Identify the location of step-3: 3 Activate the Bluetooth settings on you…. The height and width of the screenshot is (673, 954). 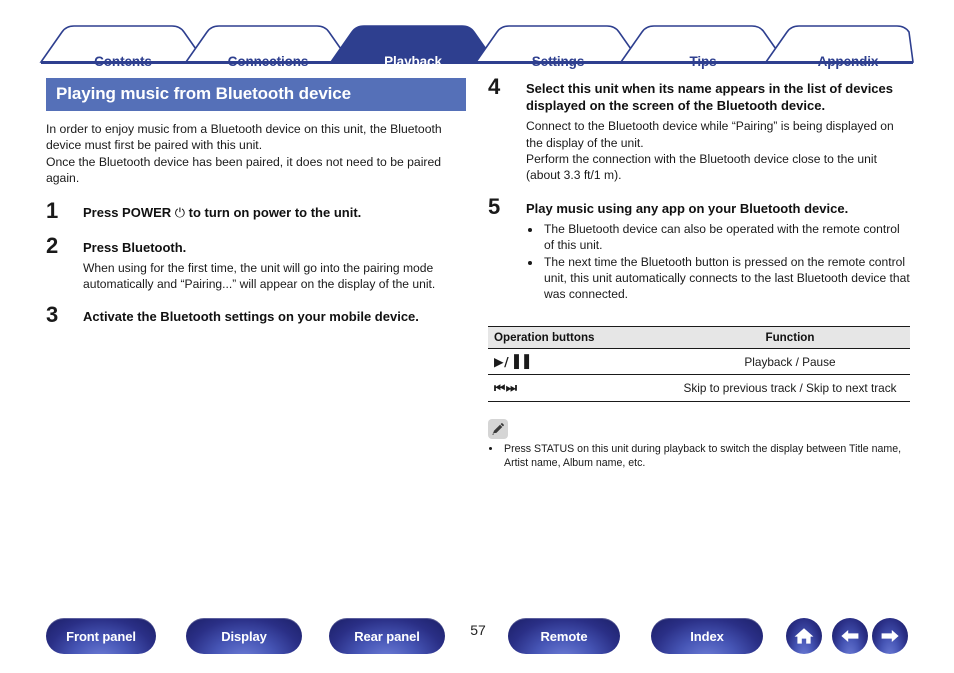
(256, 315).